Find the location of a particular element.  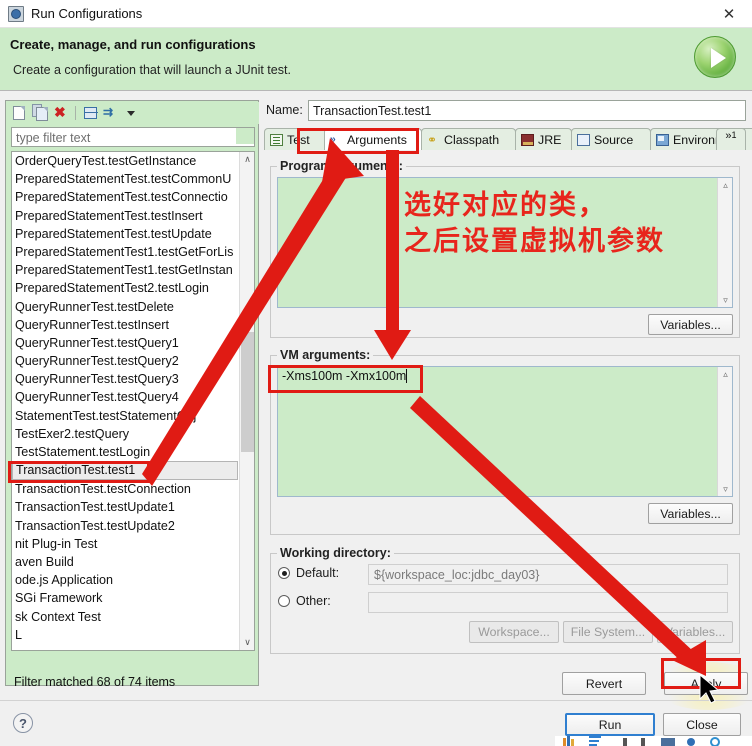

list-item: TransactionTest.testUpdate1 is located at coordinates (125, 507).